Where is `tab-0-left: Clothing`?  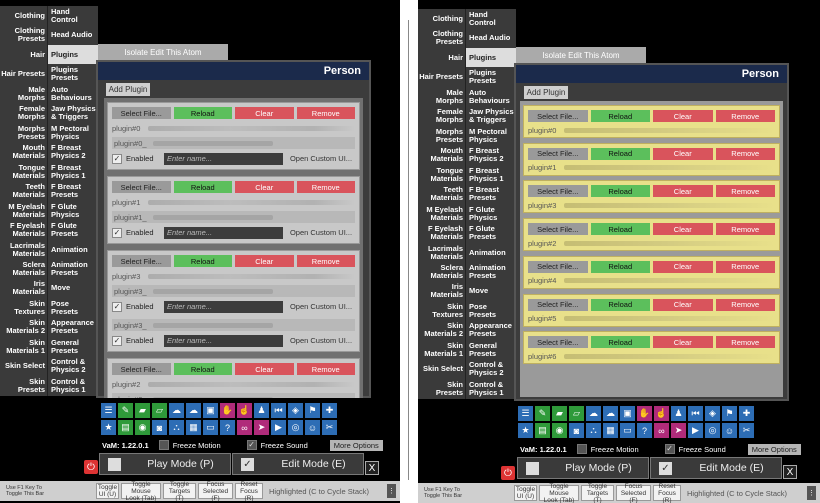
tab-0-left: Clothing is located at coordinates (24, 16).